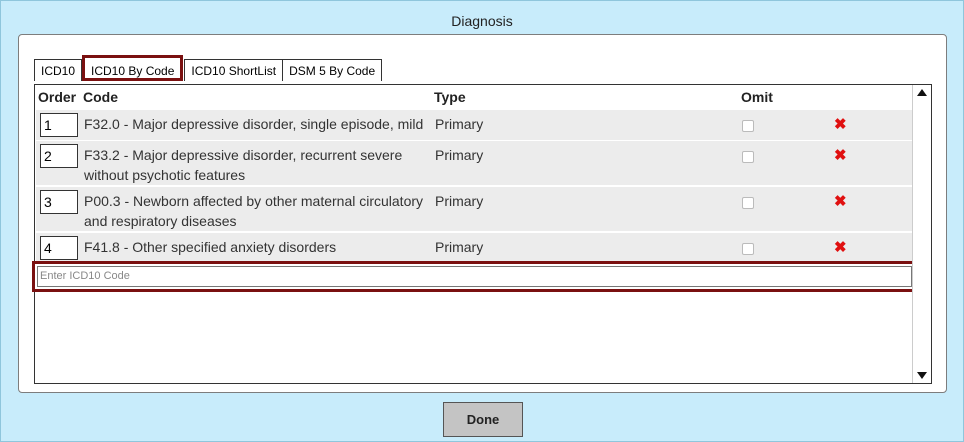 Image resolution: width=964 pixels, height=442 pixels. Describe the element at coordinates (59, 125) in the screenshot. I see `order-input: 1` at that location.